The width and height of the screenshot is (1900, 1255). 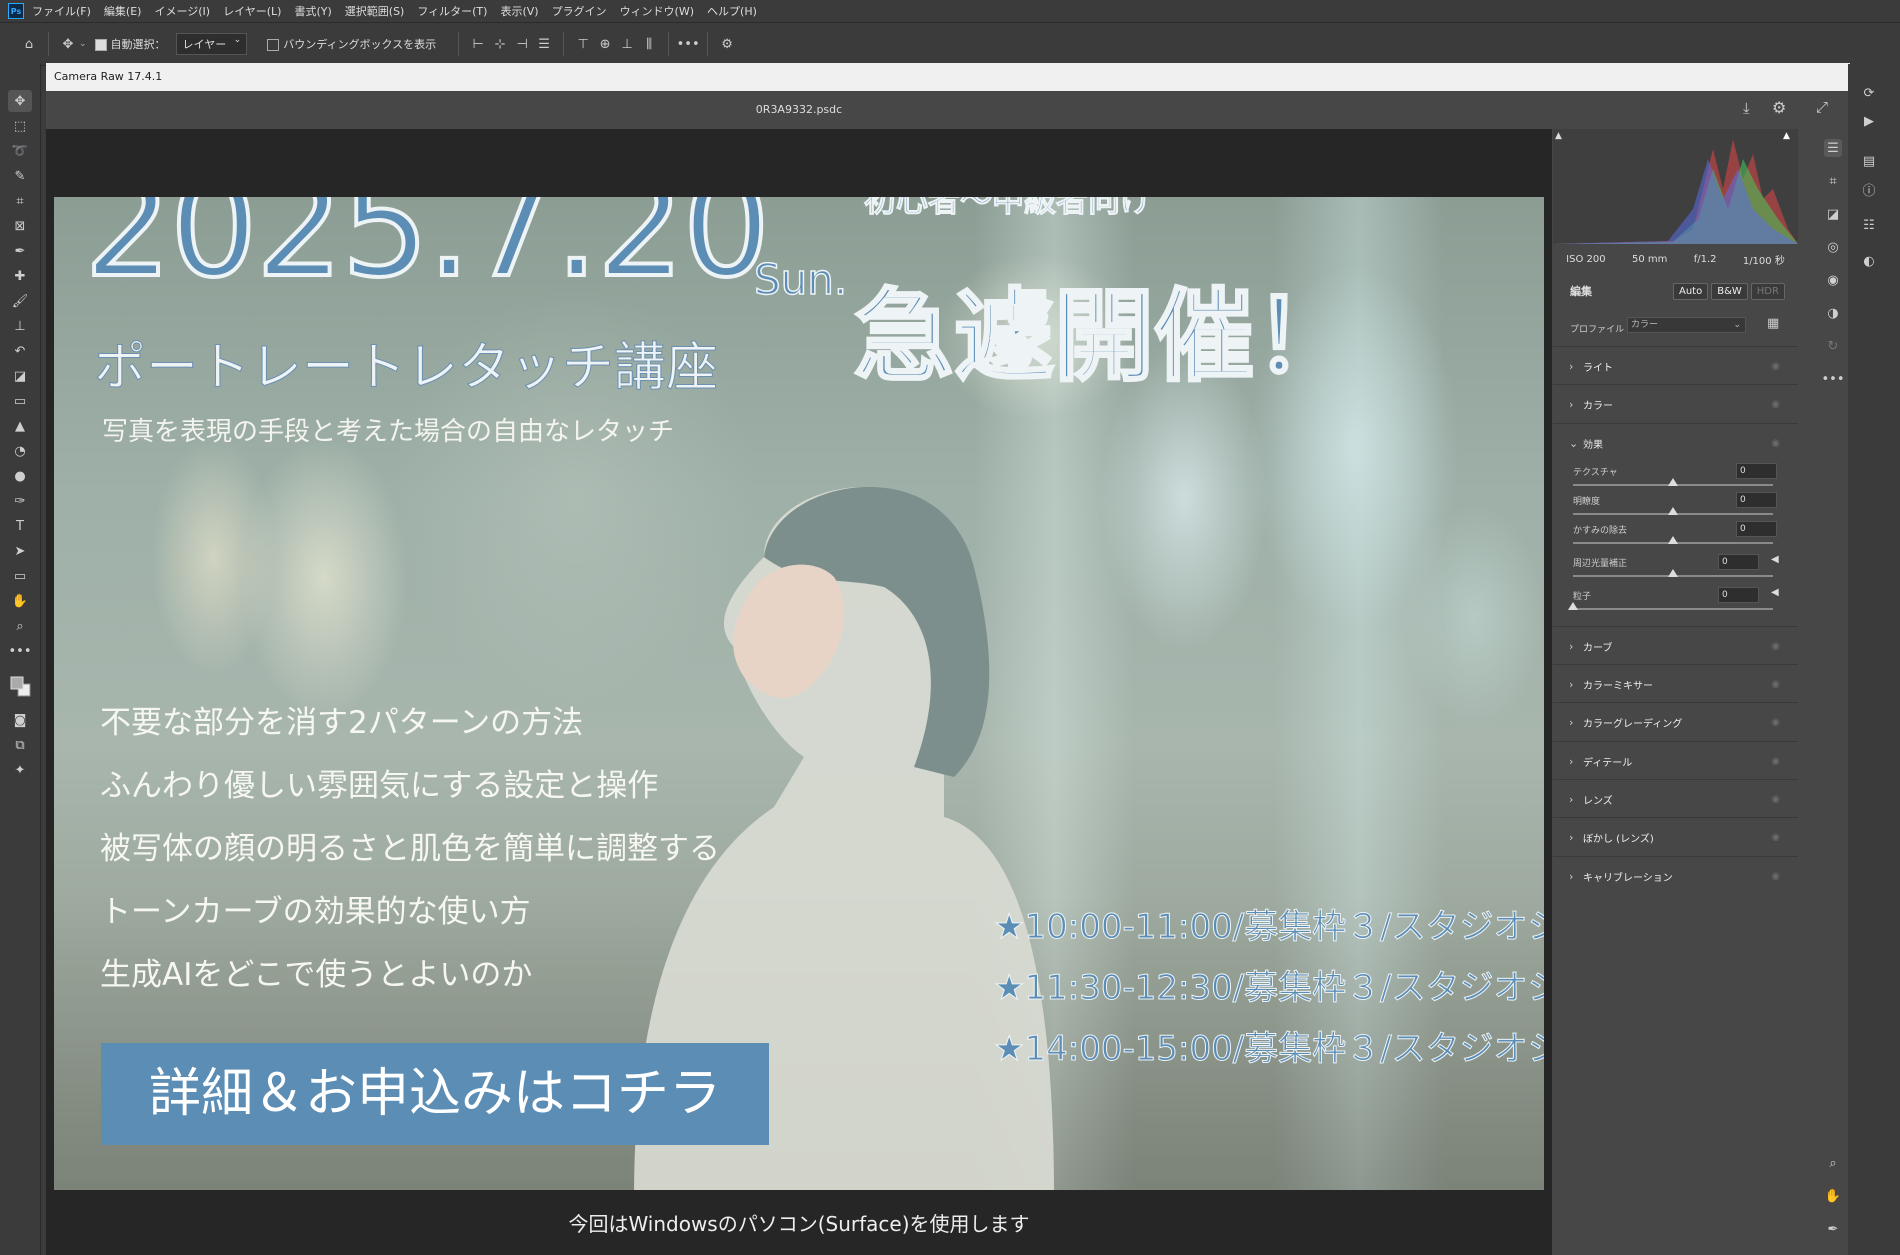 What do you see at coordinates (1756, 471) in the screenshot?
I see `texture-value-field: 0` at bounding box center [1756, 471].